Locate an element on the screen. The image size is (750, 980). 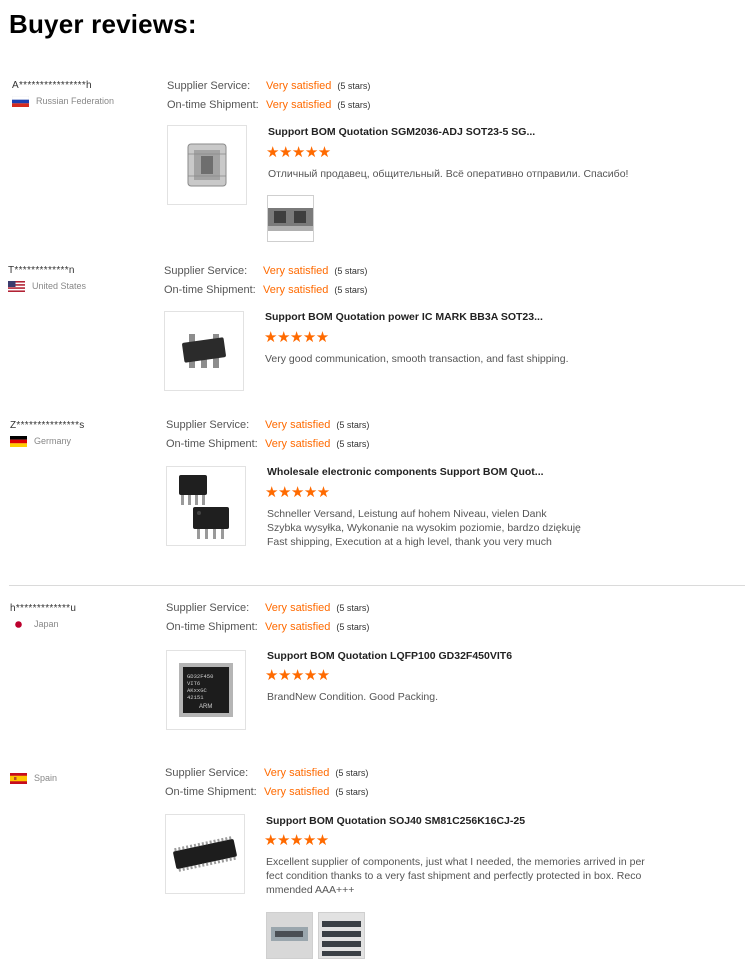
review-comment: BrandNew Condition. Good Packing. is located at coordinates (353, 697).